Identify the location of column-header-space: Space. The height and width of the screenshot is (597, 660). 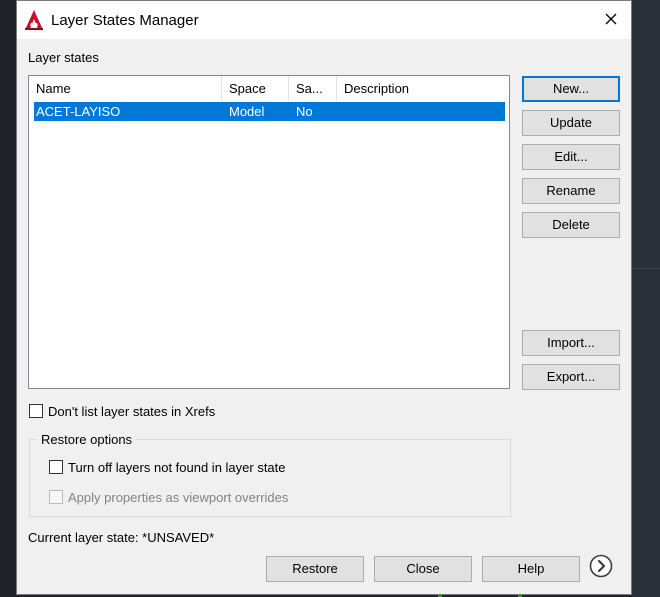
(255, 88).